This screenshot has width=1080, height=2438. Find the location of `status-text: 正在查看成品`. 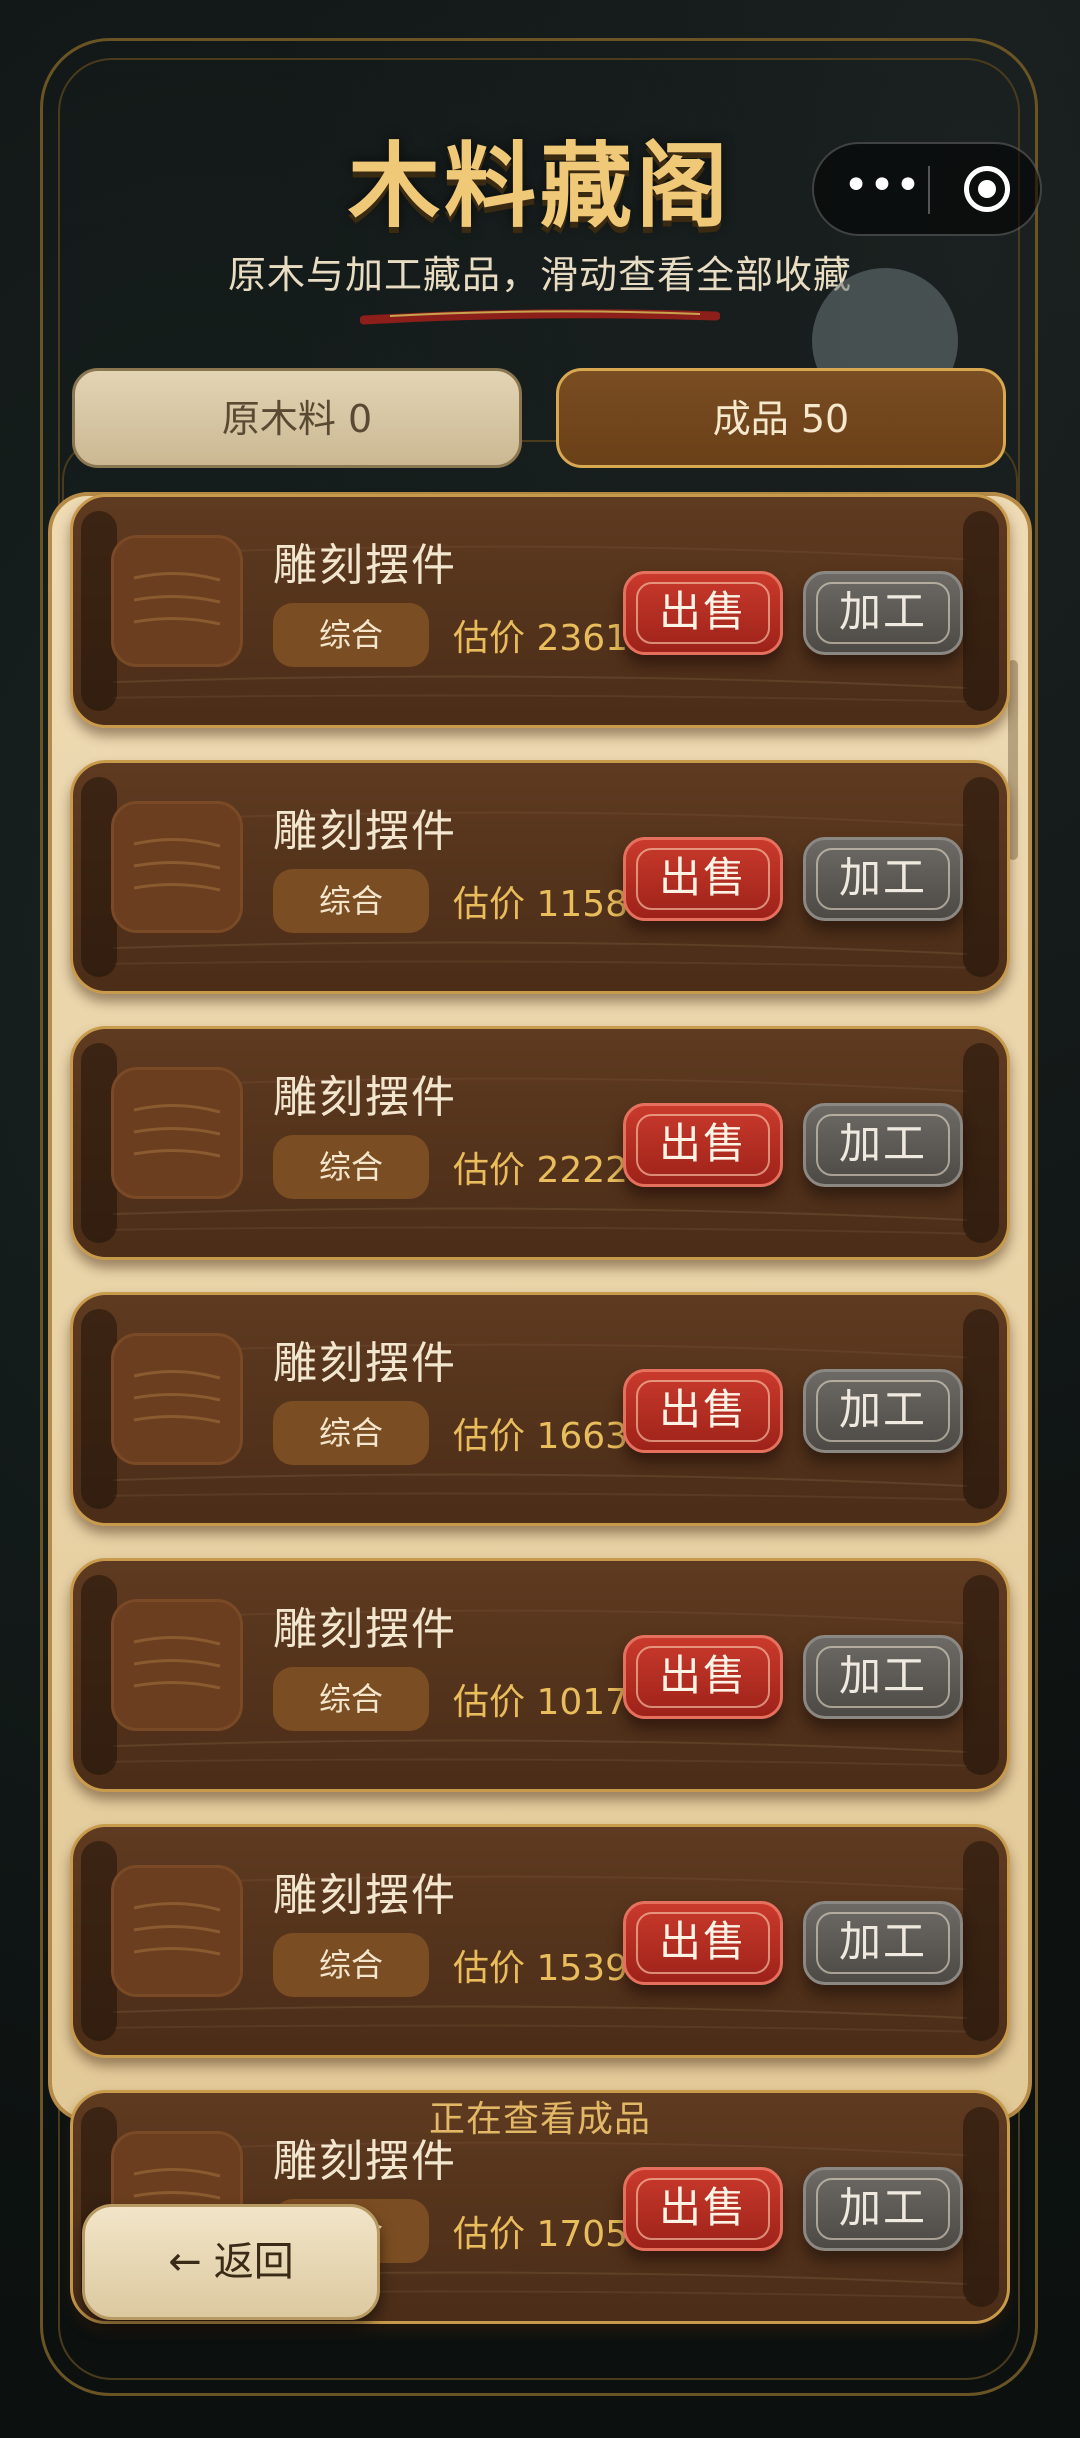

status-text: 正在查看成品 is located at coordinates (539, 2119).